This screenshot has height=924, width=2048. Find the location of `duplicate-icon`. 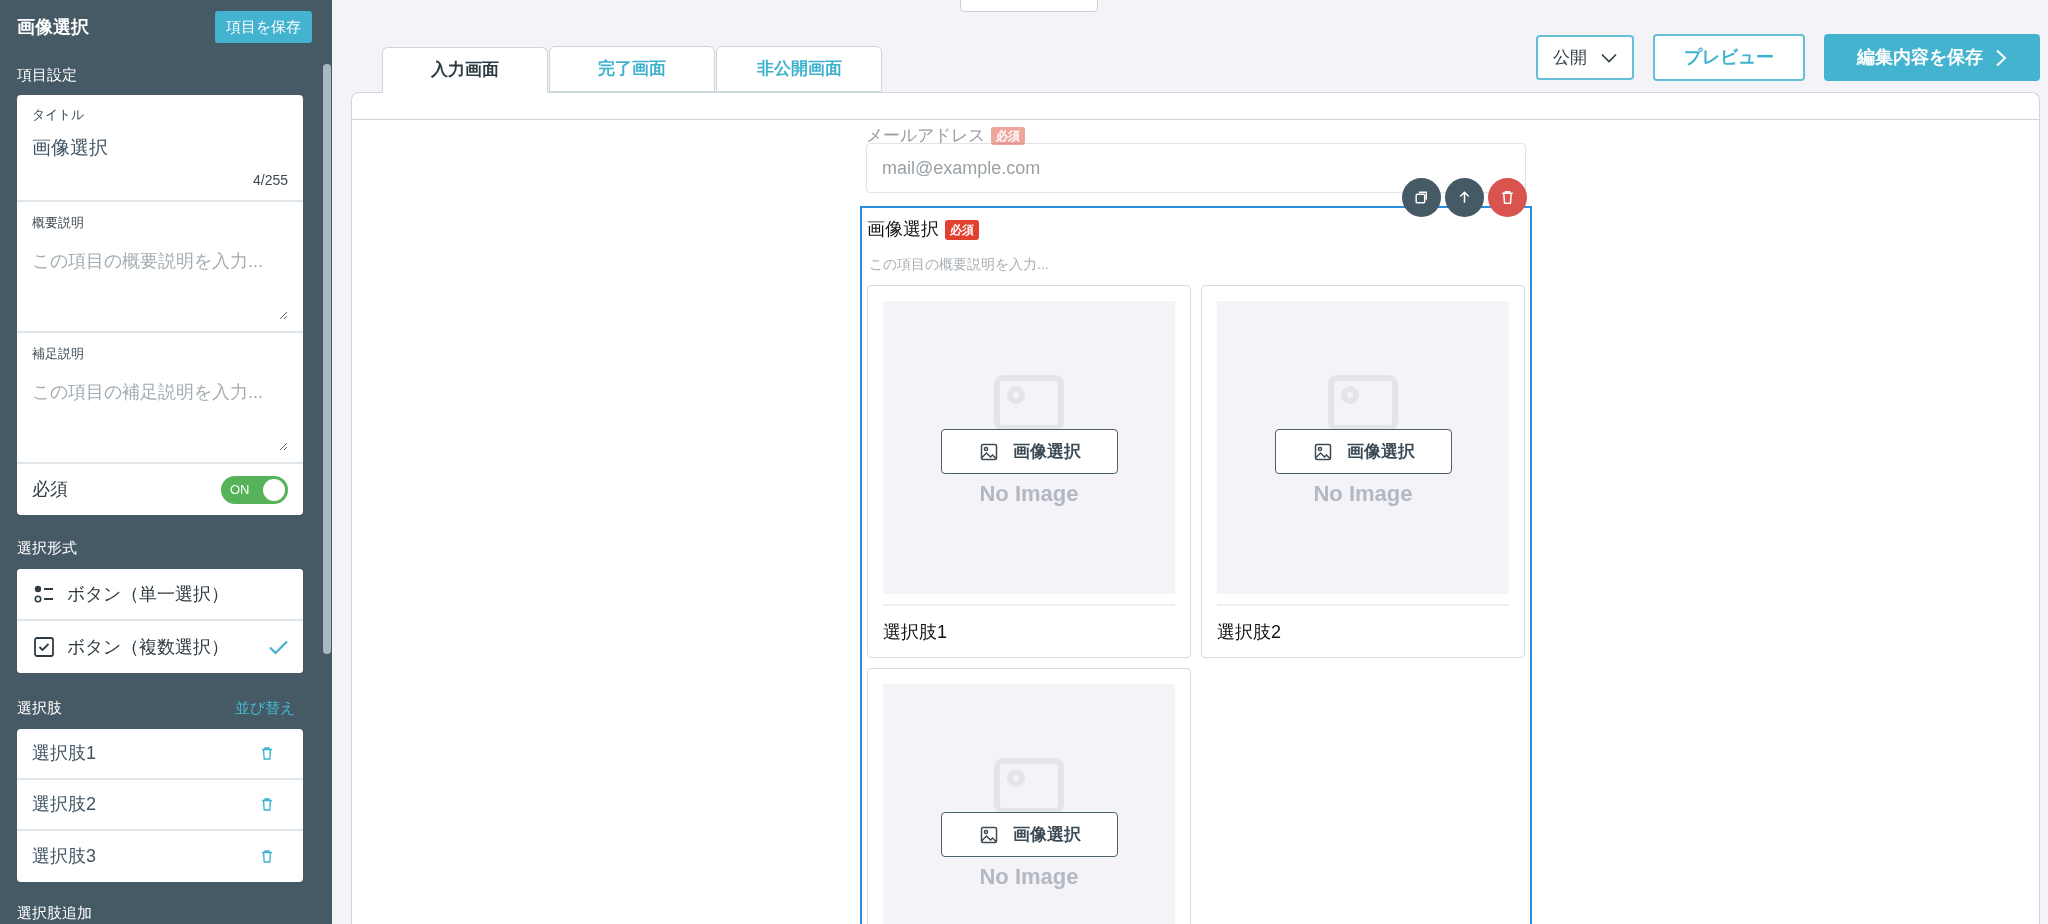

duplicate-icon is located at coordinates (1421, 197).